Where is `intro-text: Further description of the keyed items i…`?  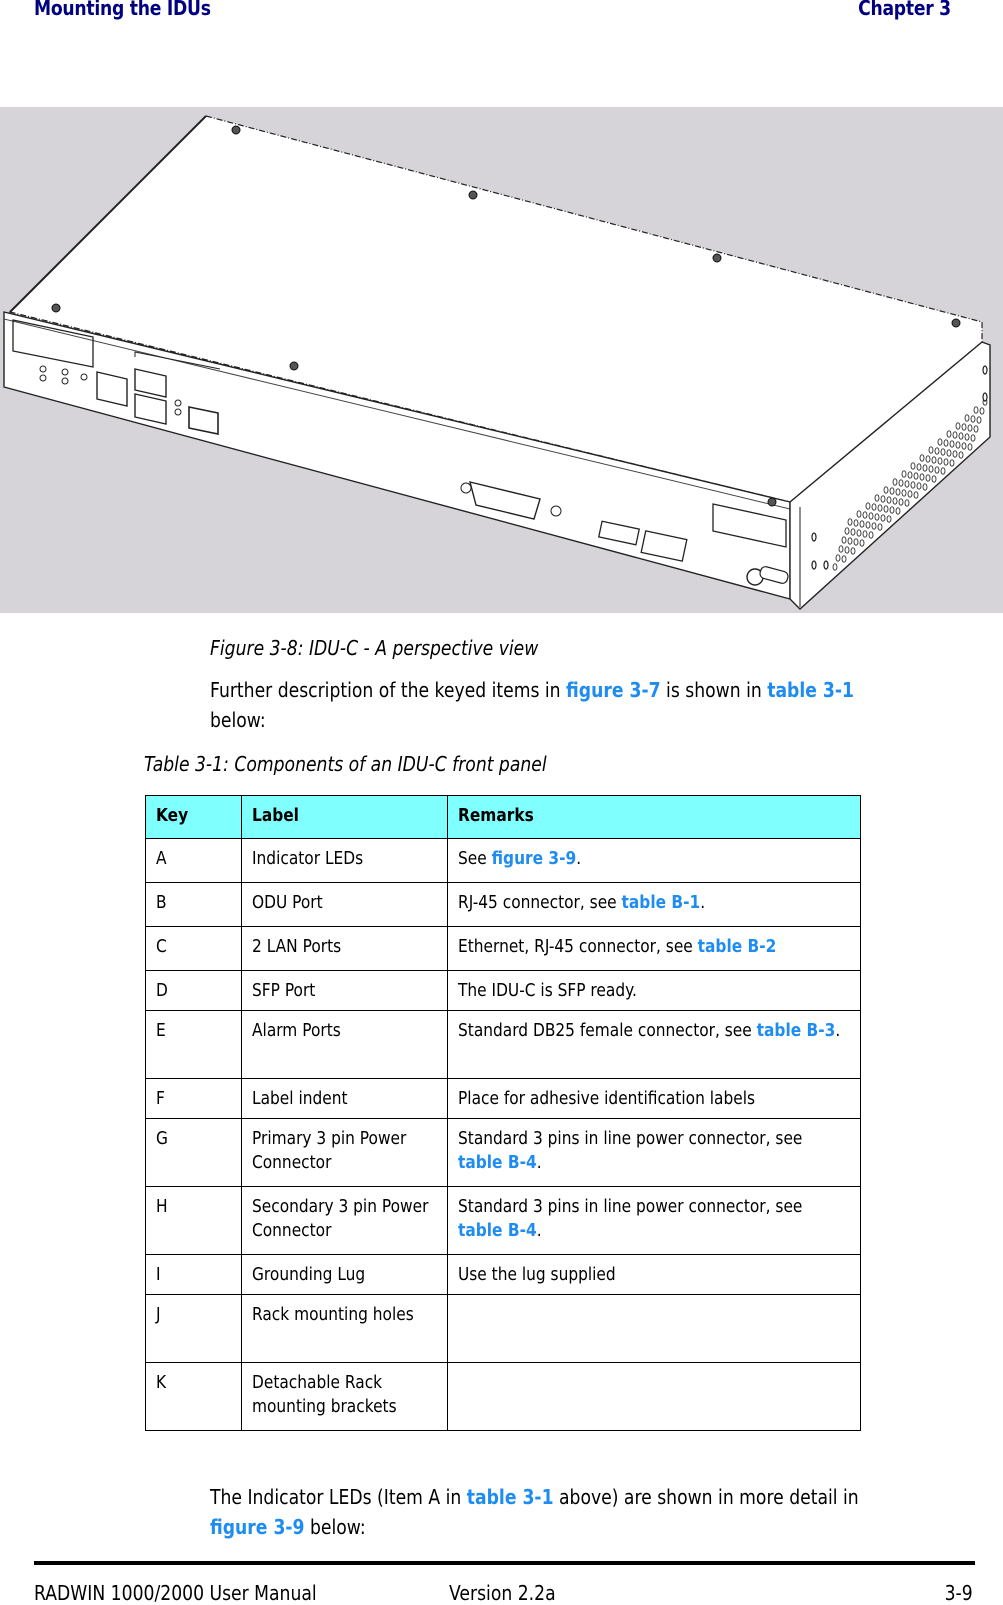 intro-text: Further description of the keyed items i… is located at coordinates (388, 690).